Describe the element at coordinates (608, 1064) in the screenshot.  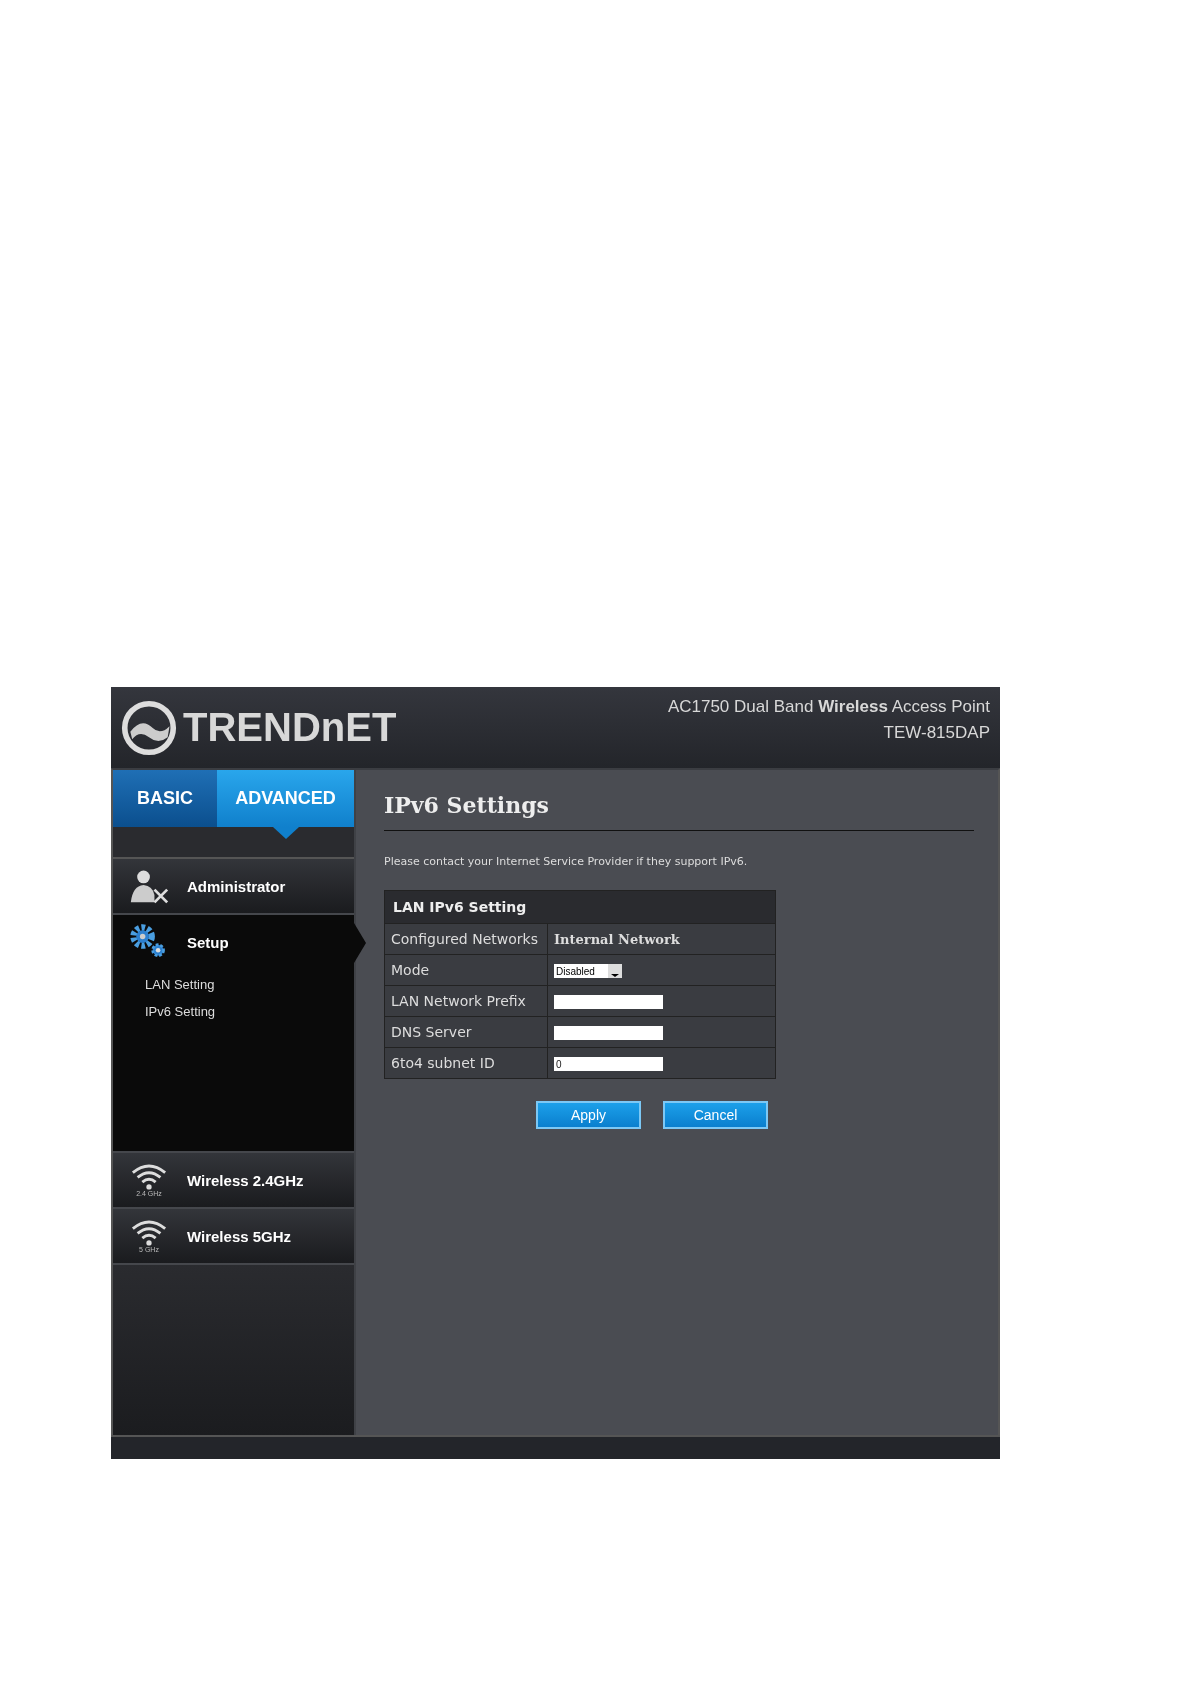
I see `input-field: 0` at that location.